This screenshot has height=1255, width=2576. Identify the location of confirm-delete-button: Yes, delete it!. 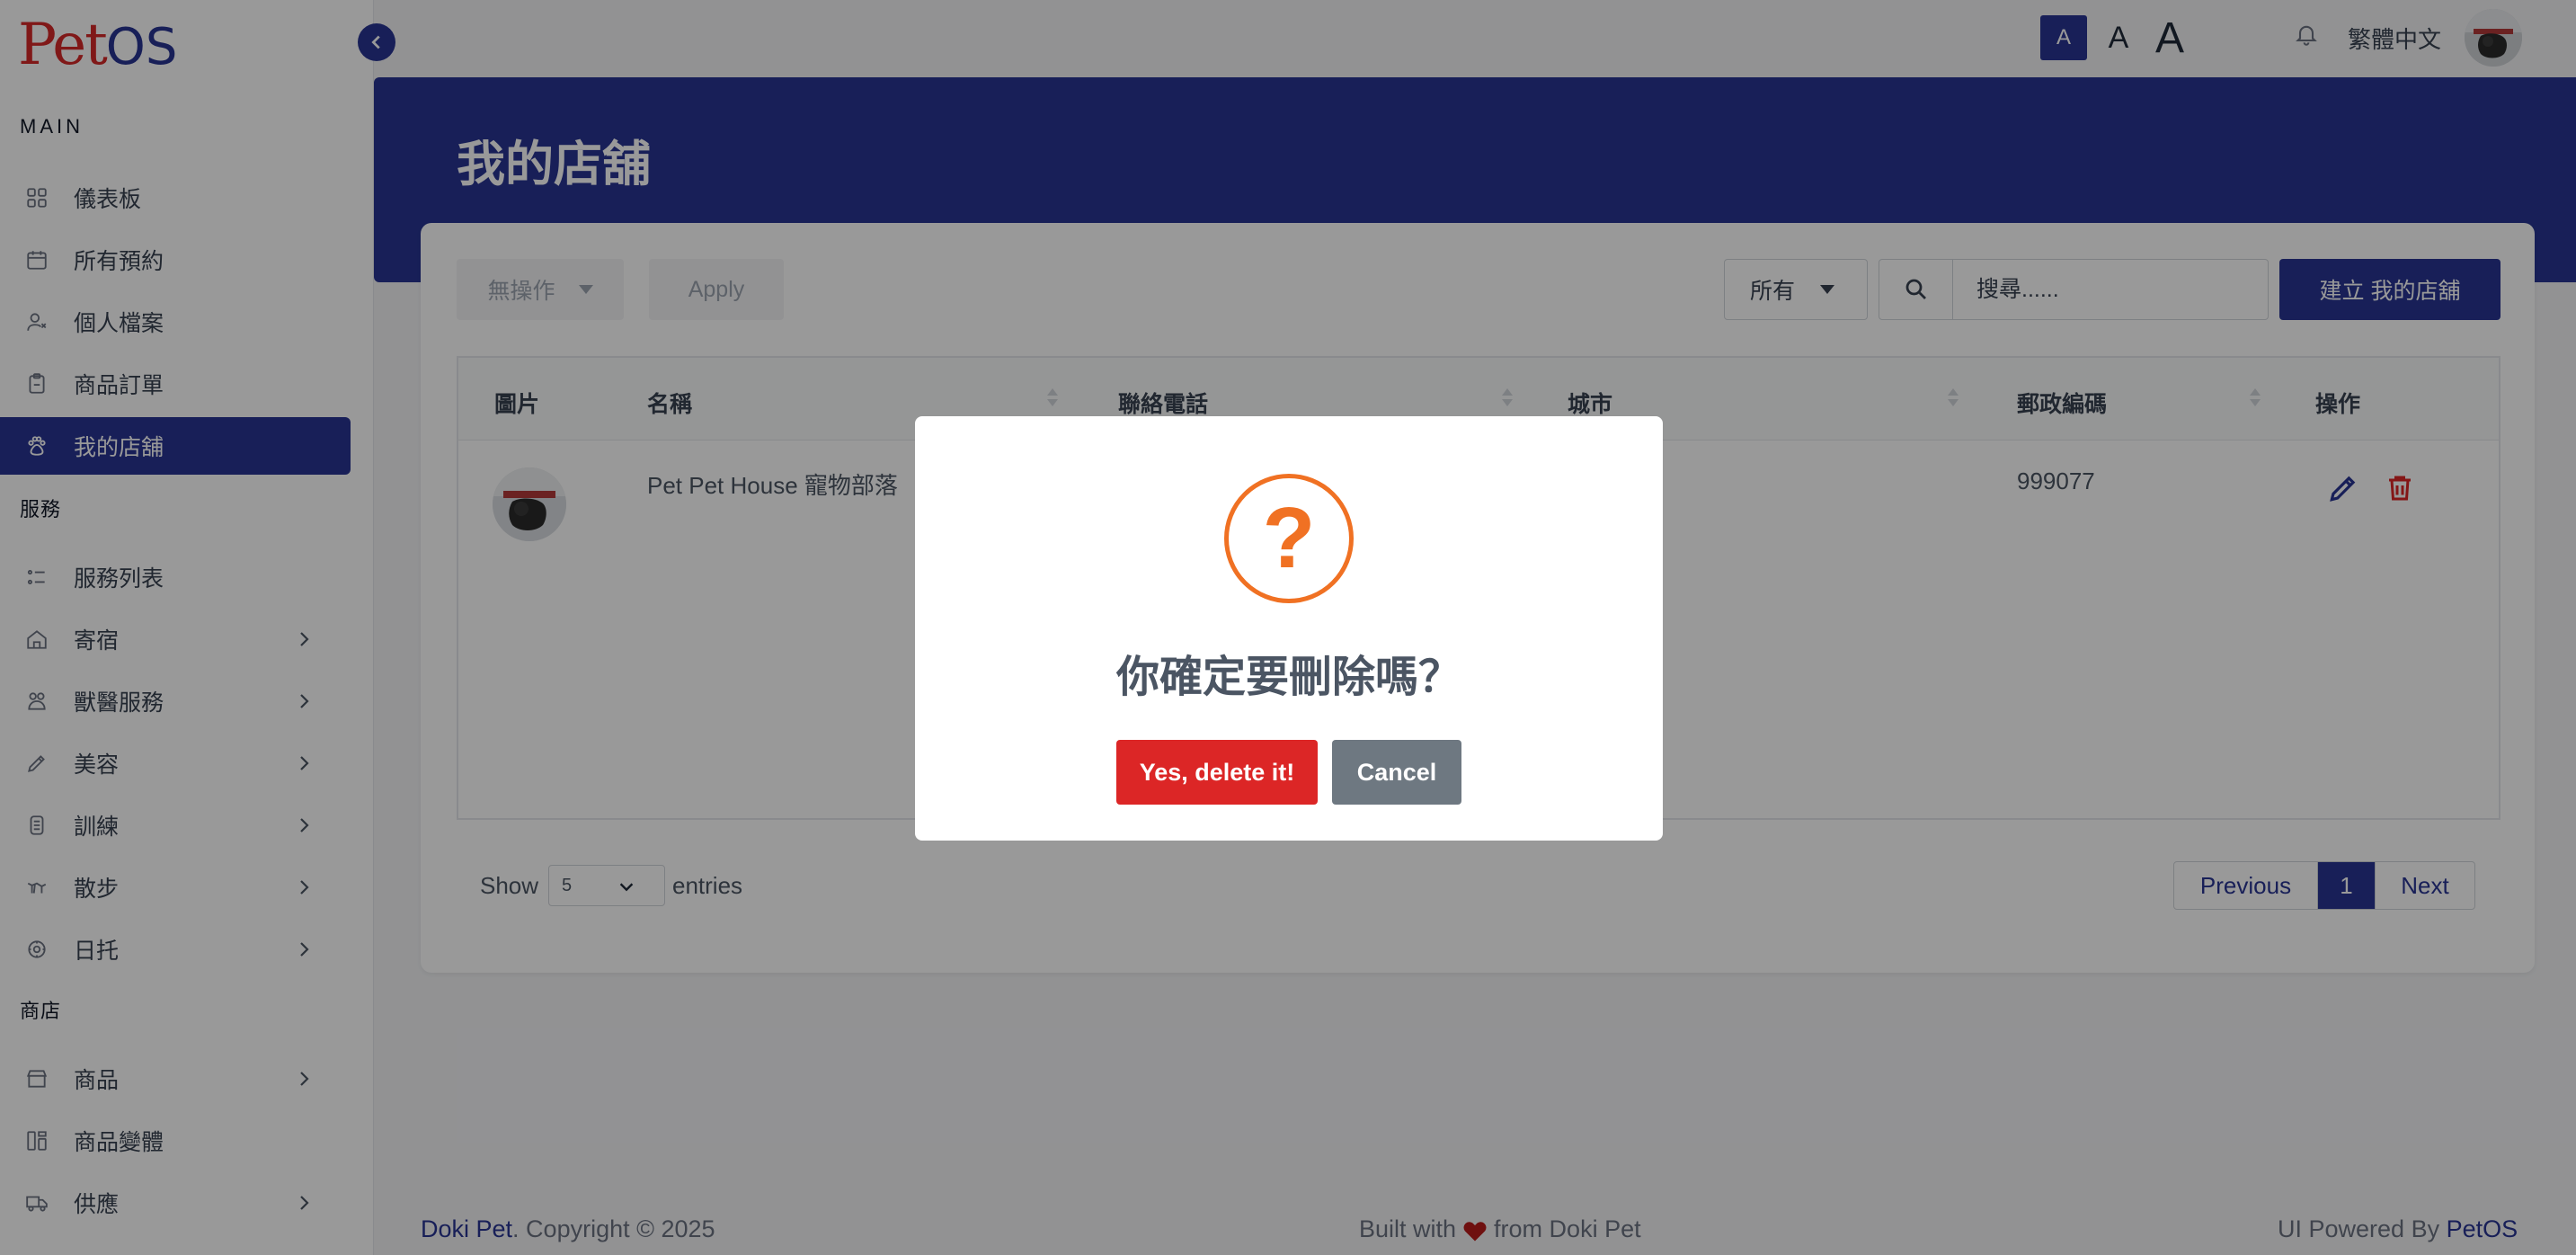
(1217, 772).